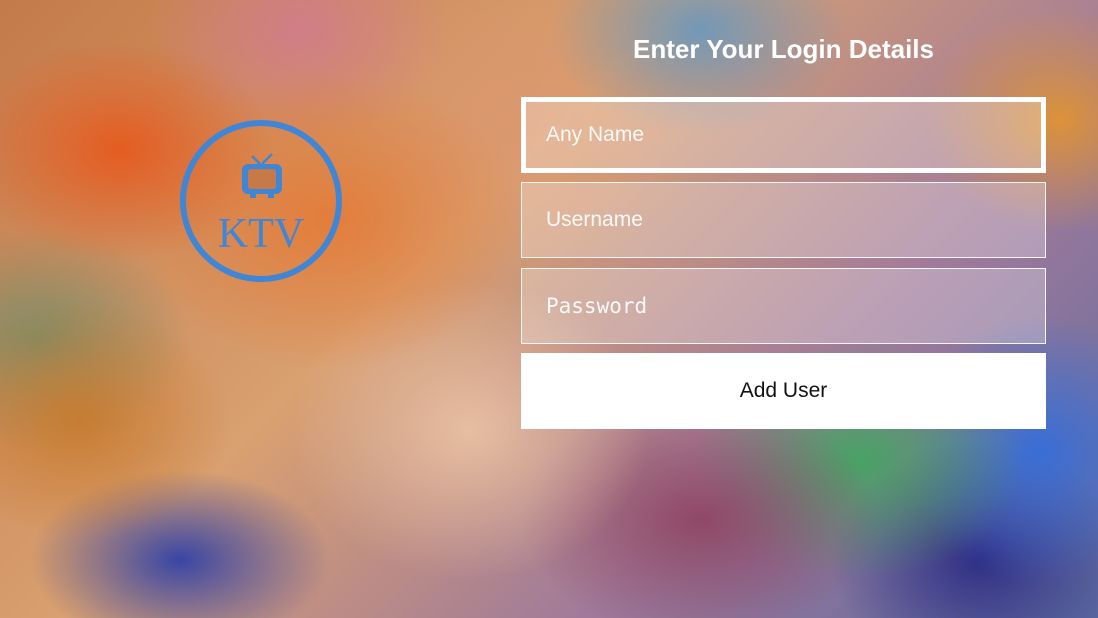 The width and height of the screenshot is (1098, 618). Describe the element at coordinates (783, 135) in the screenshot. I see `any-name-field: Any Name` at that location.